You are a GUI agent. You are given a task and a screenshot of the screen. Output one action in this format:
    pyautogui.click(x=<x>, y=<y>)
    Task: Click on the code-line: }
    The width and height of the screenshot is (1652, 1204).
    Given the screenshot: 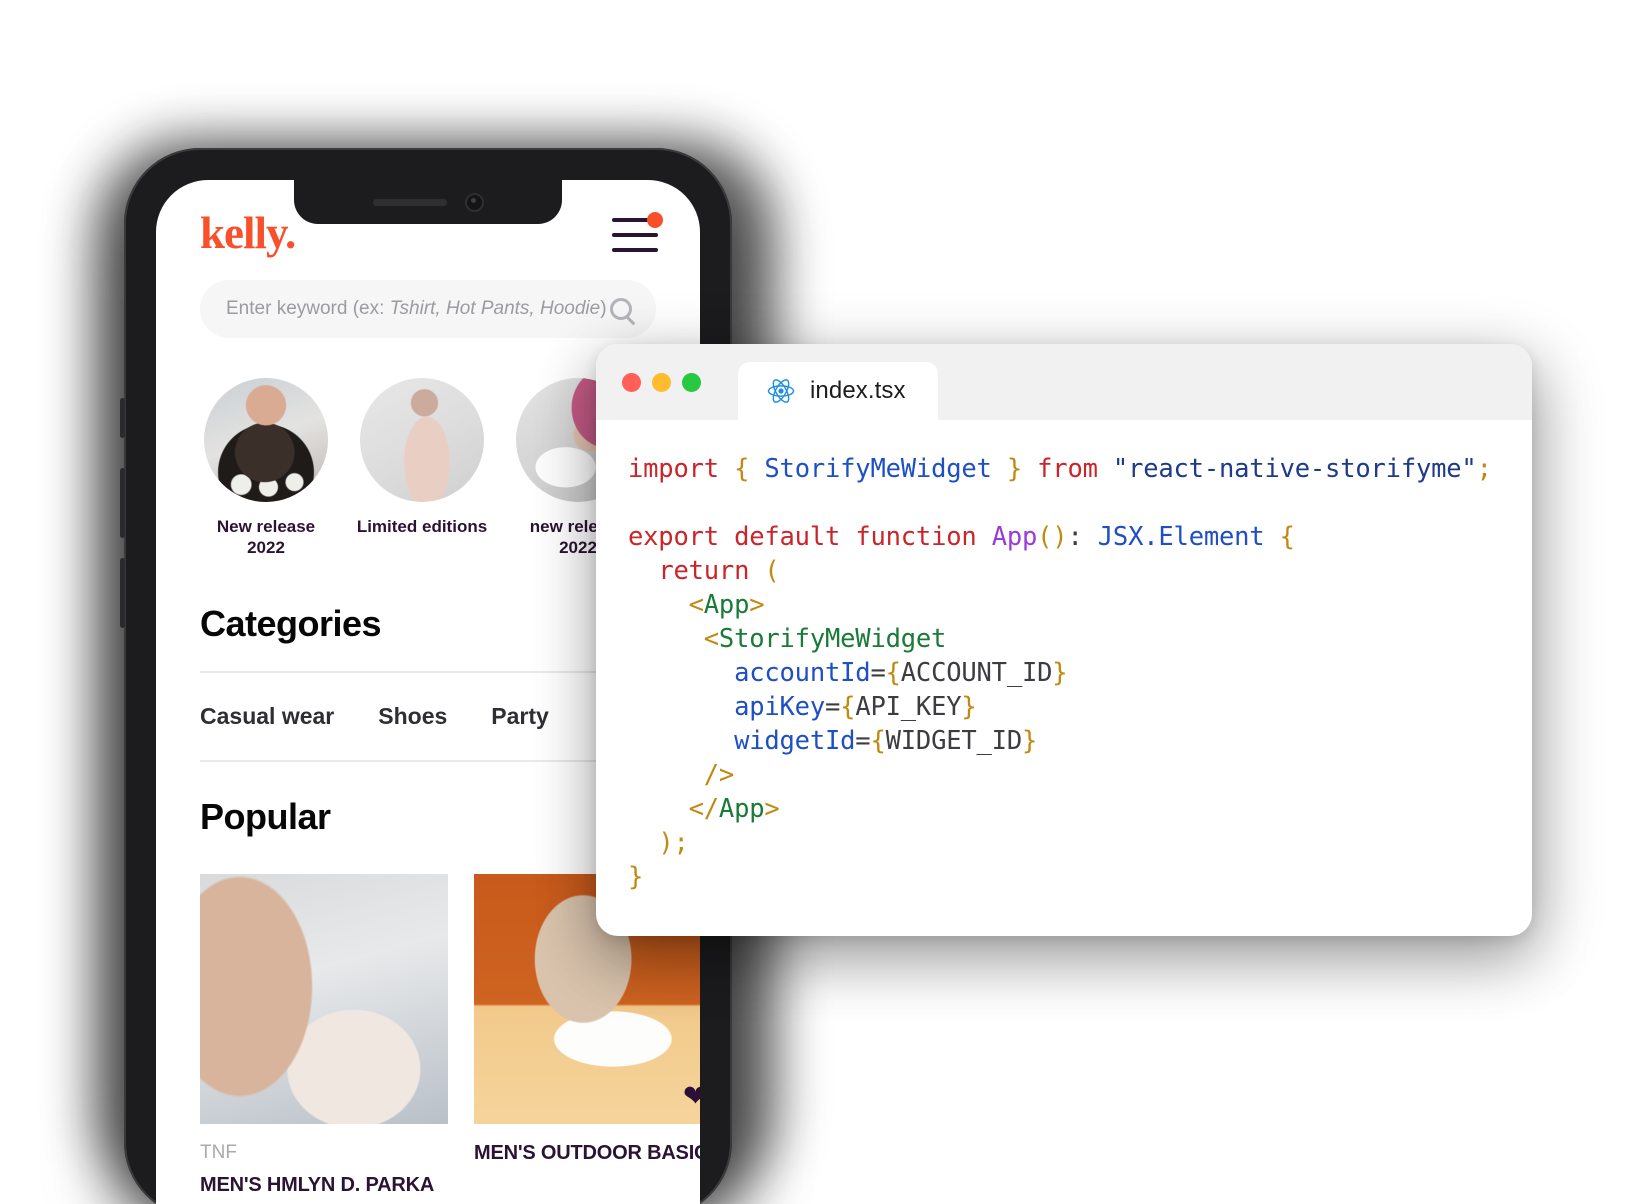 What is the action you would take?
    pyautogui.click(x=1080, y=877)
    